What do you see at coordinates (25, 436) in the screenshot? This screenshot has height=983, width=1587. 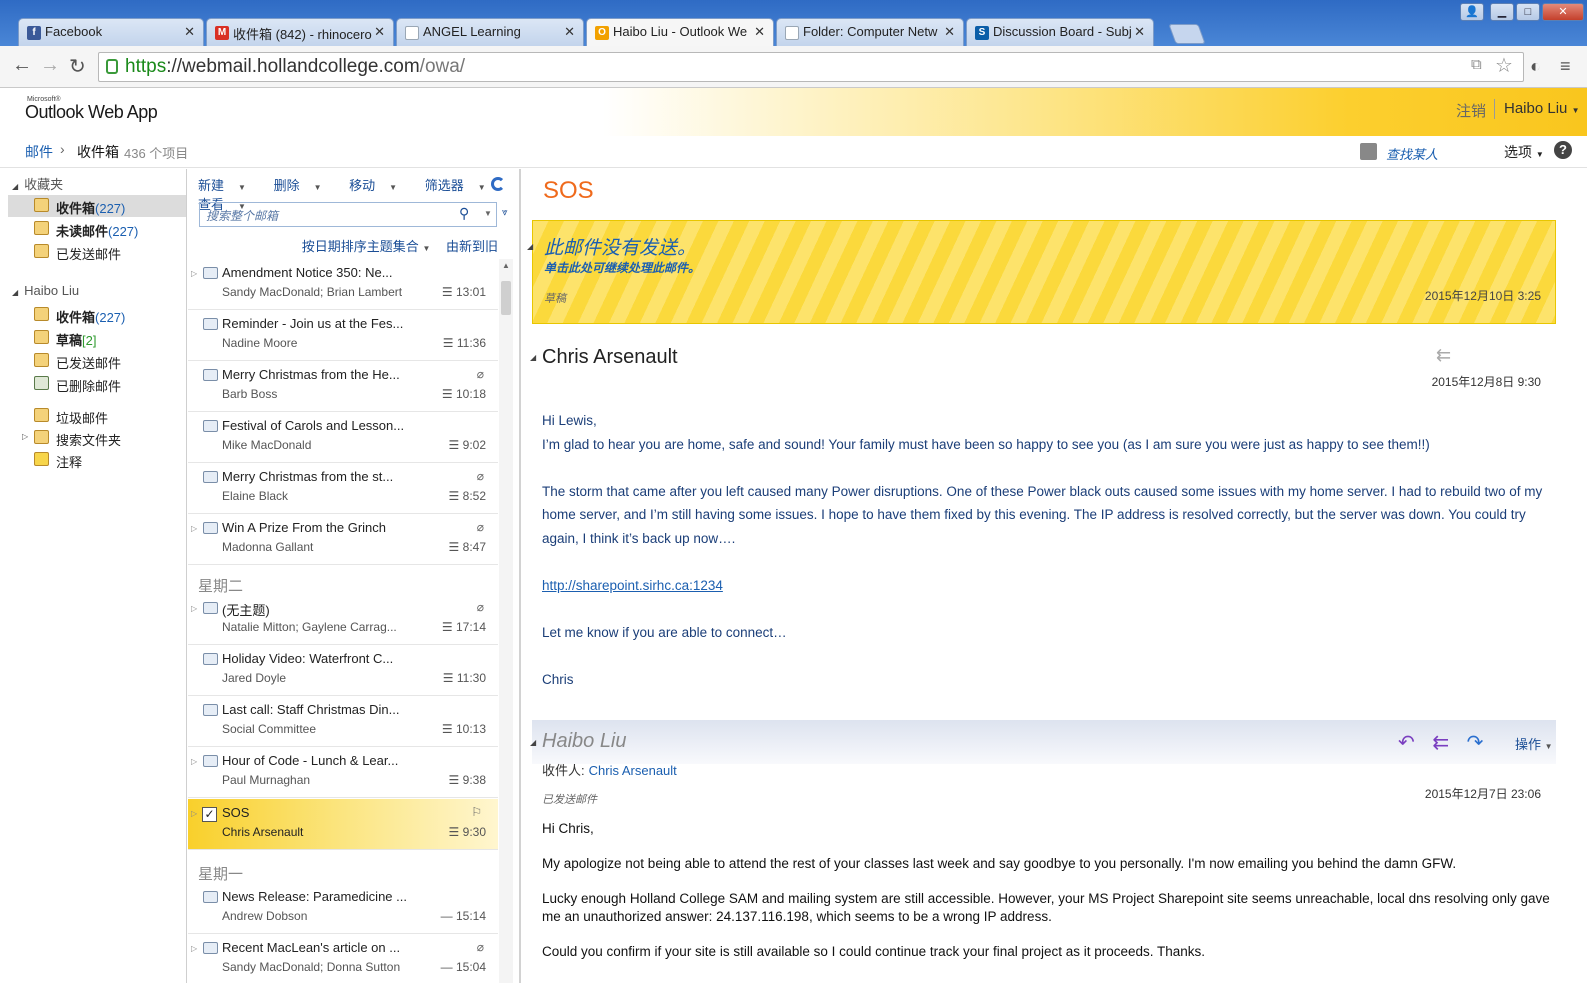 I see `expand-icon: ▷` at bounding box center [25, 436].